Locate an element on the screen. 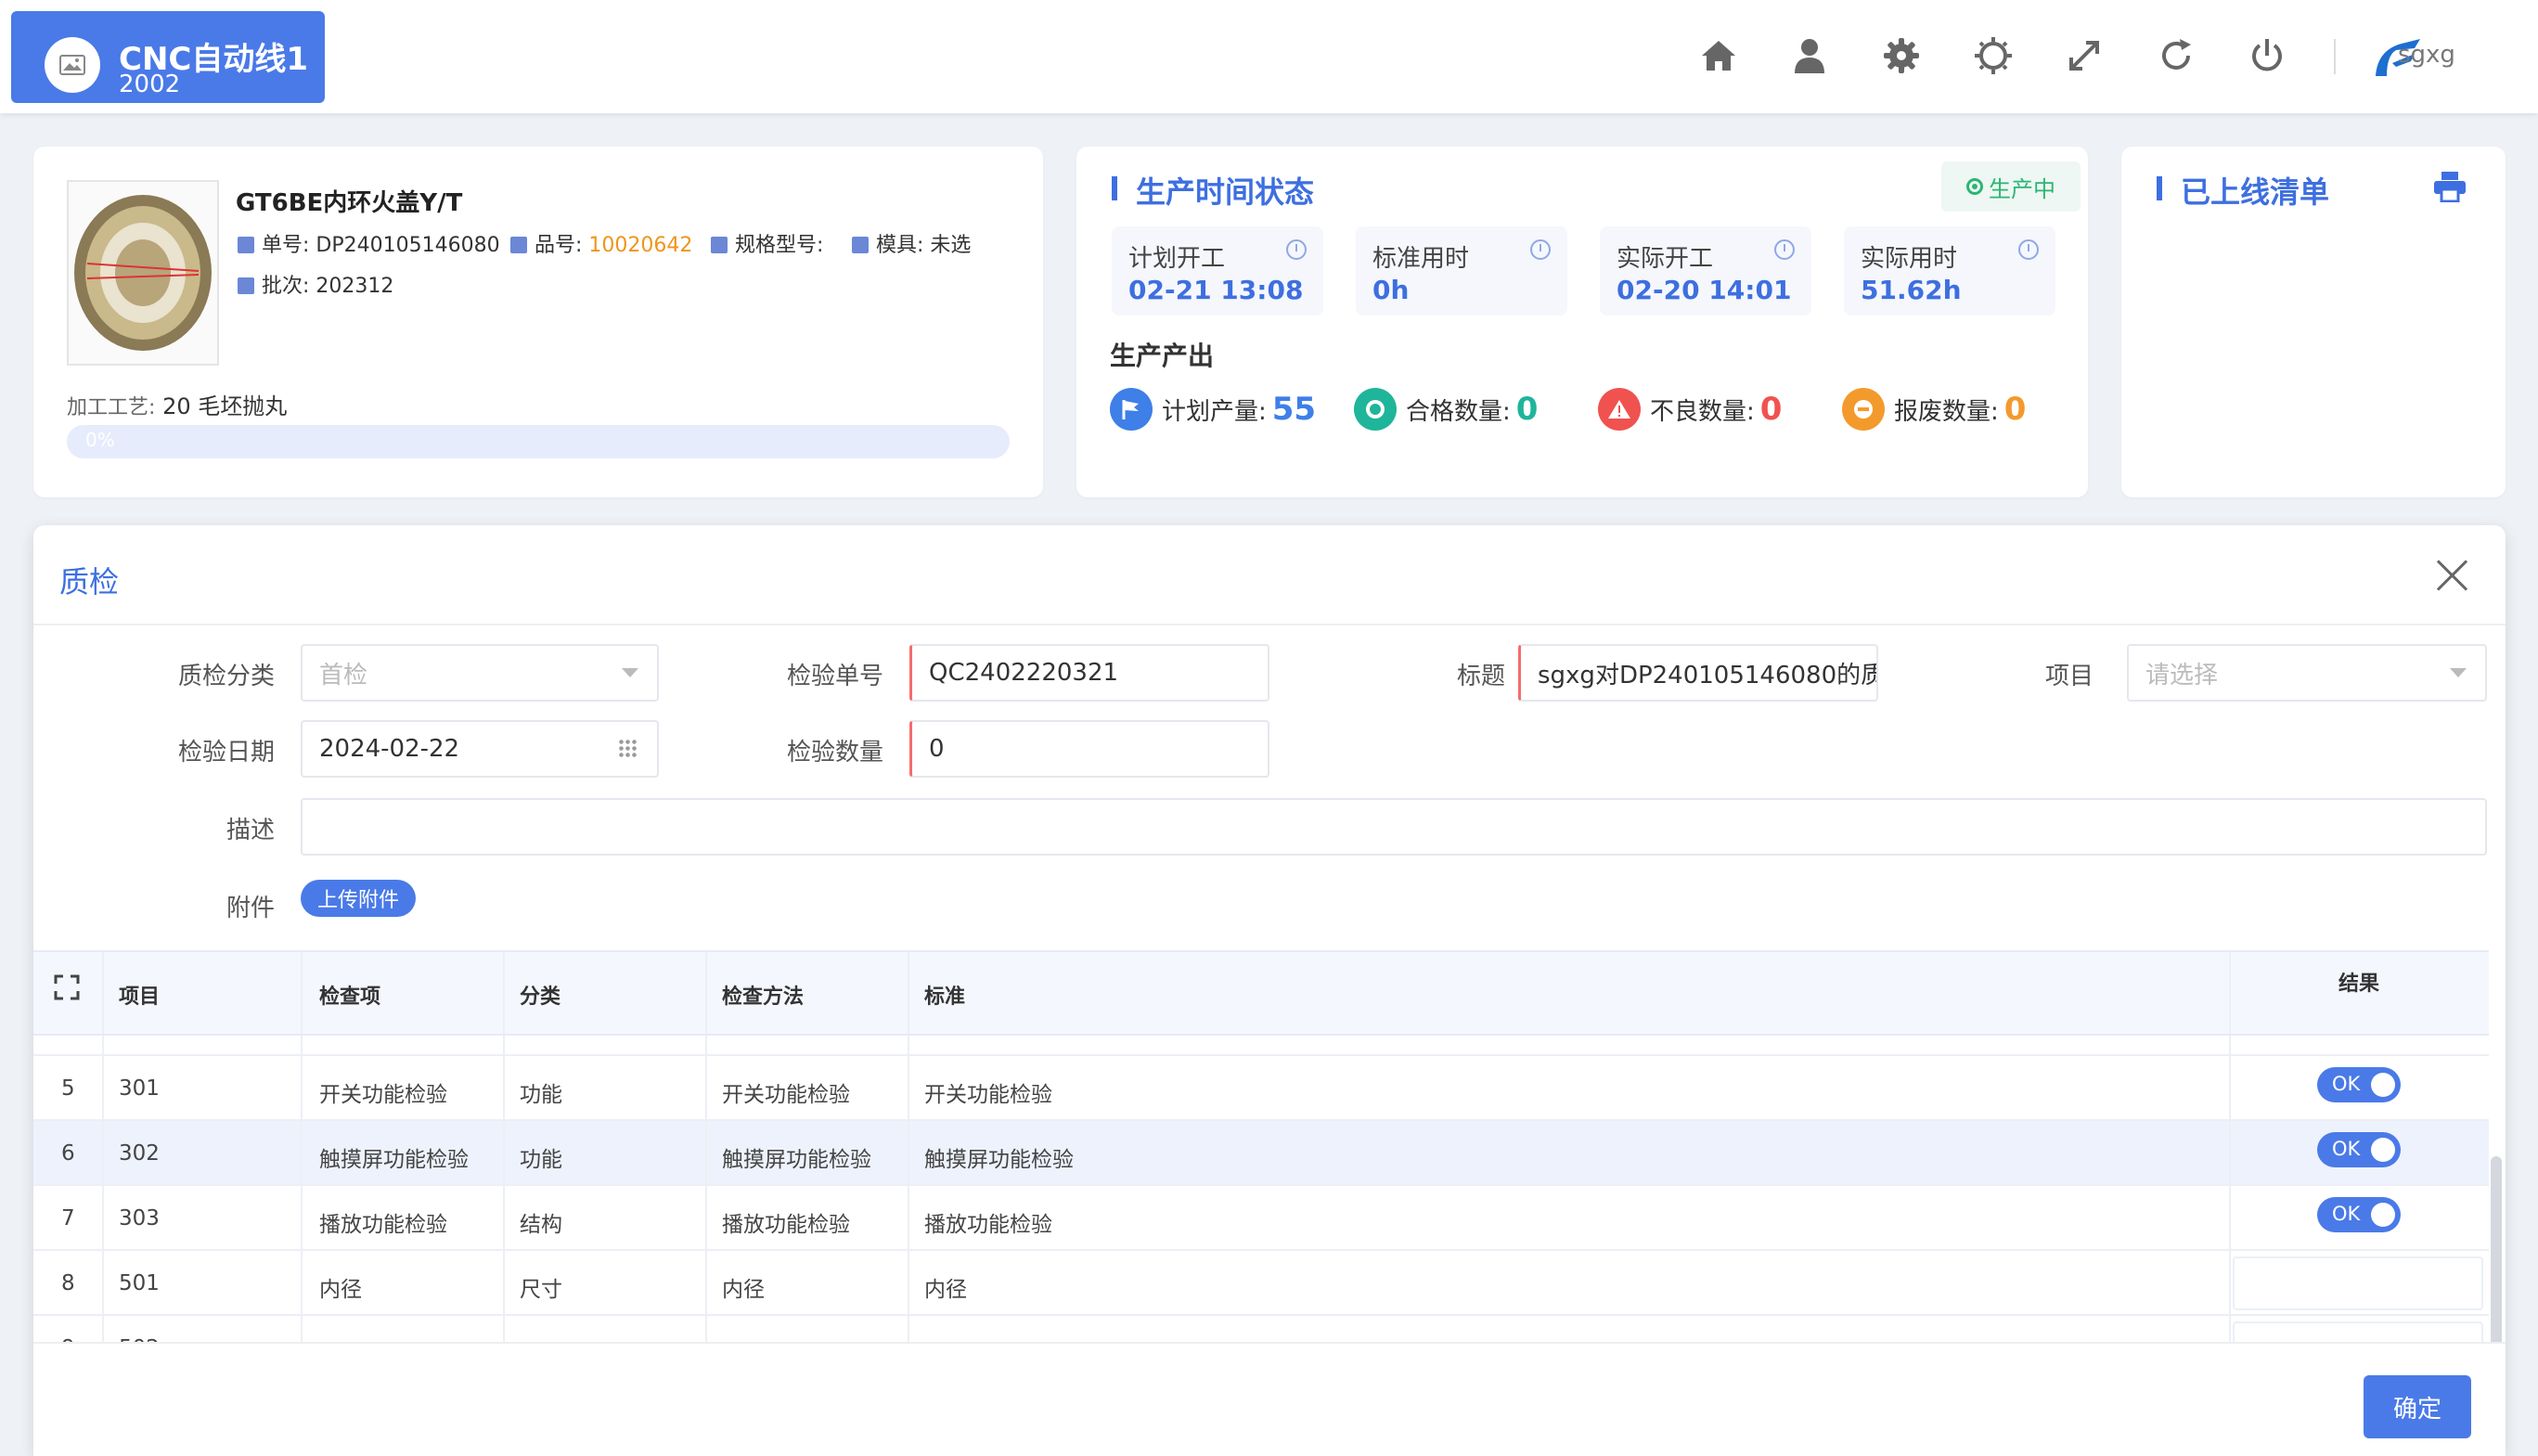 The height and width of the screenshot is (1456, 2538). order-meta: 单号: DP240105146080 is located at coordinates (369, 243).